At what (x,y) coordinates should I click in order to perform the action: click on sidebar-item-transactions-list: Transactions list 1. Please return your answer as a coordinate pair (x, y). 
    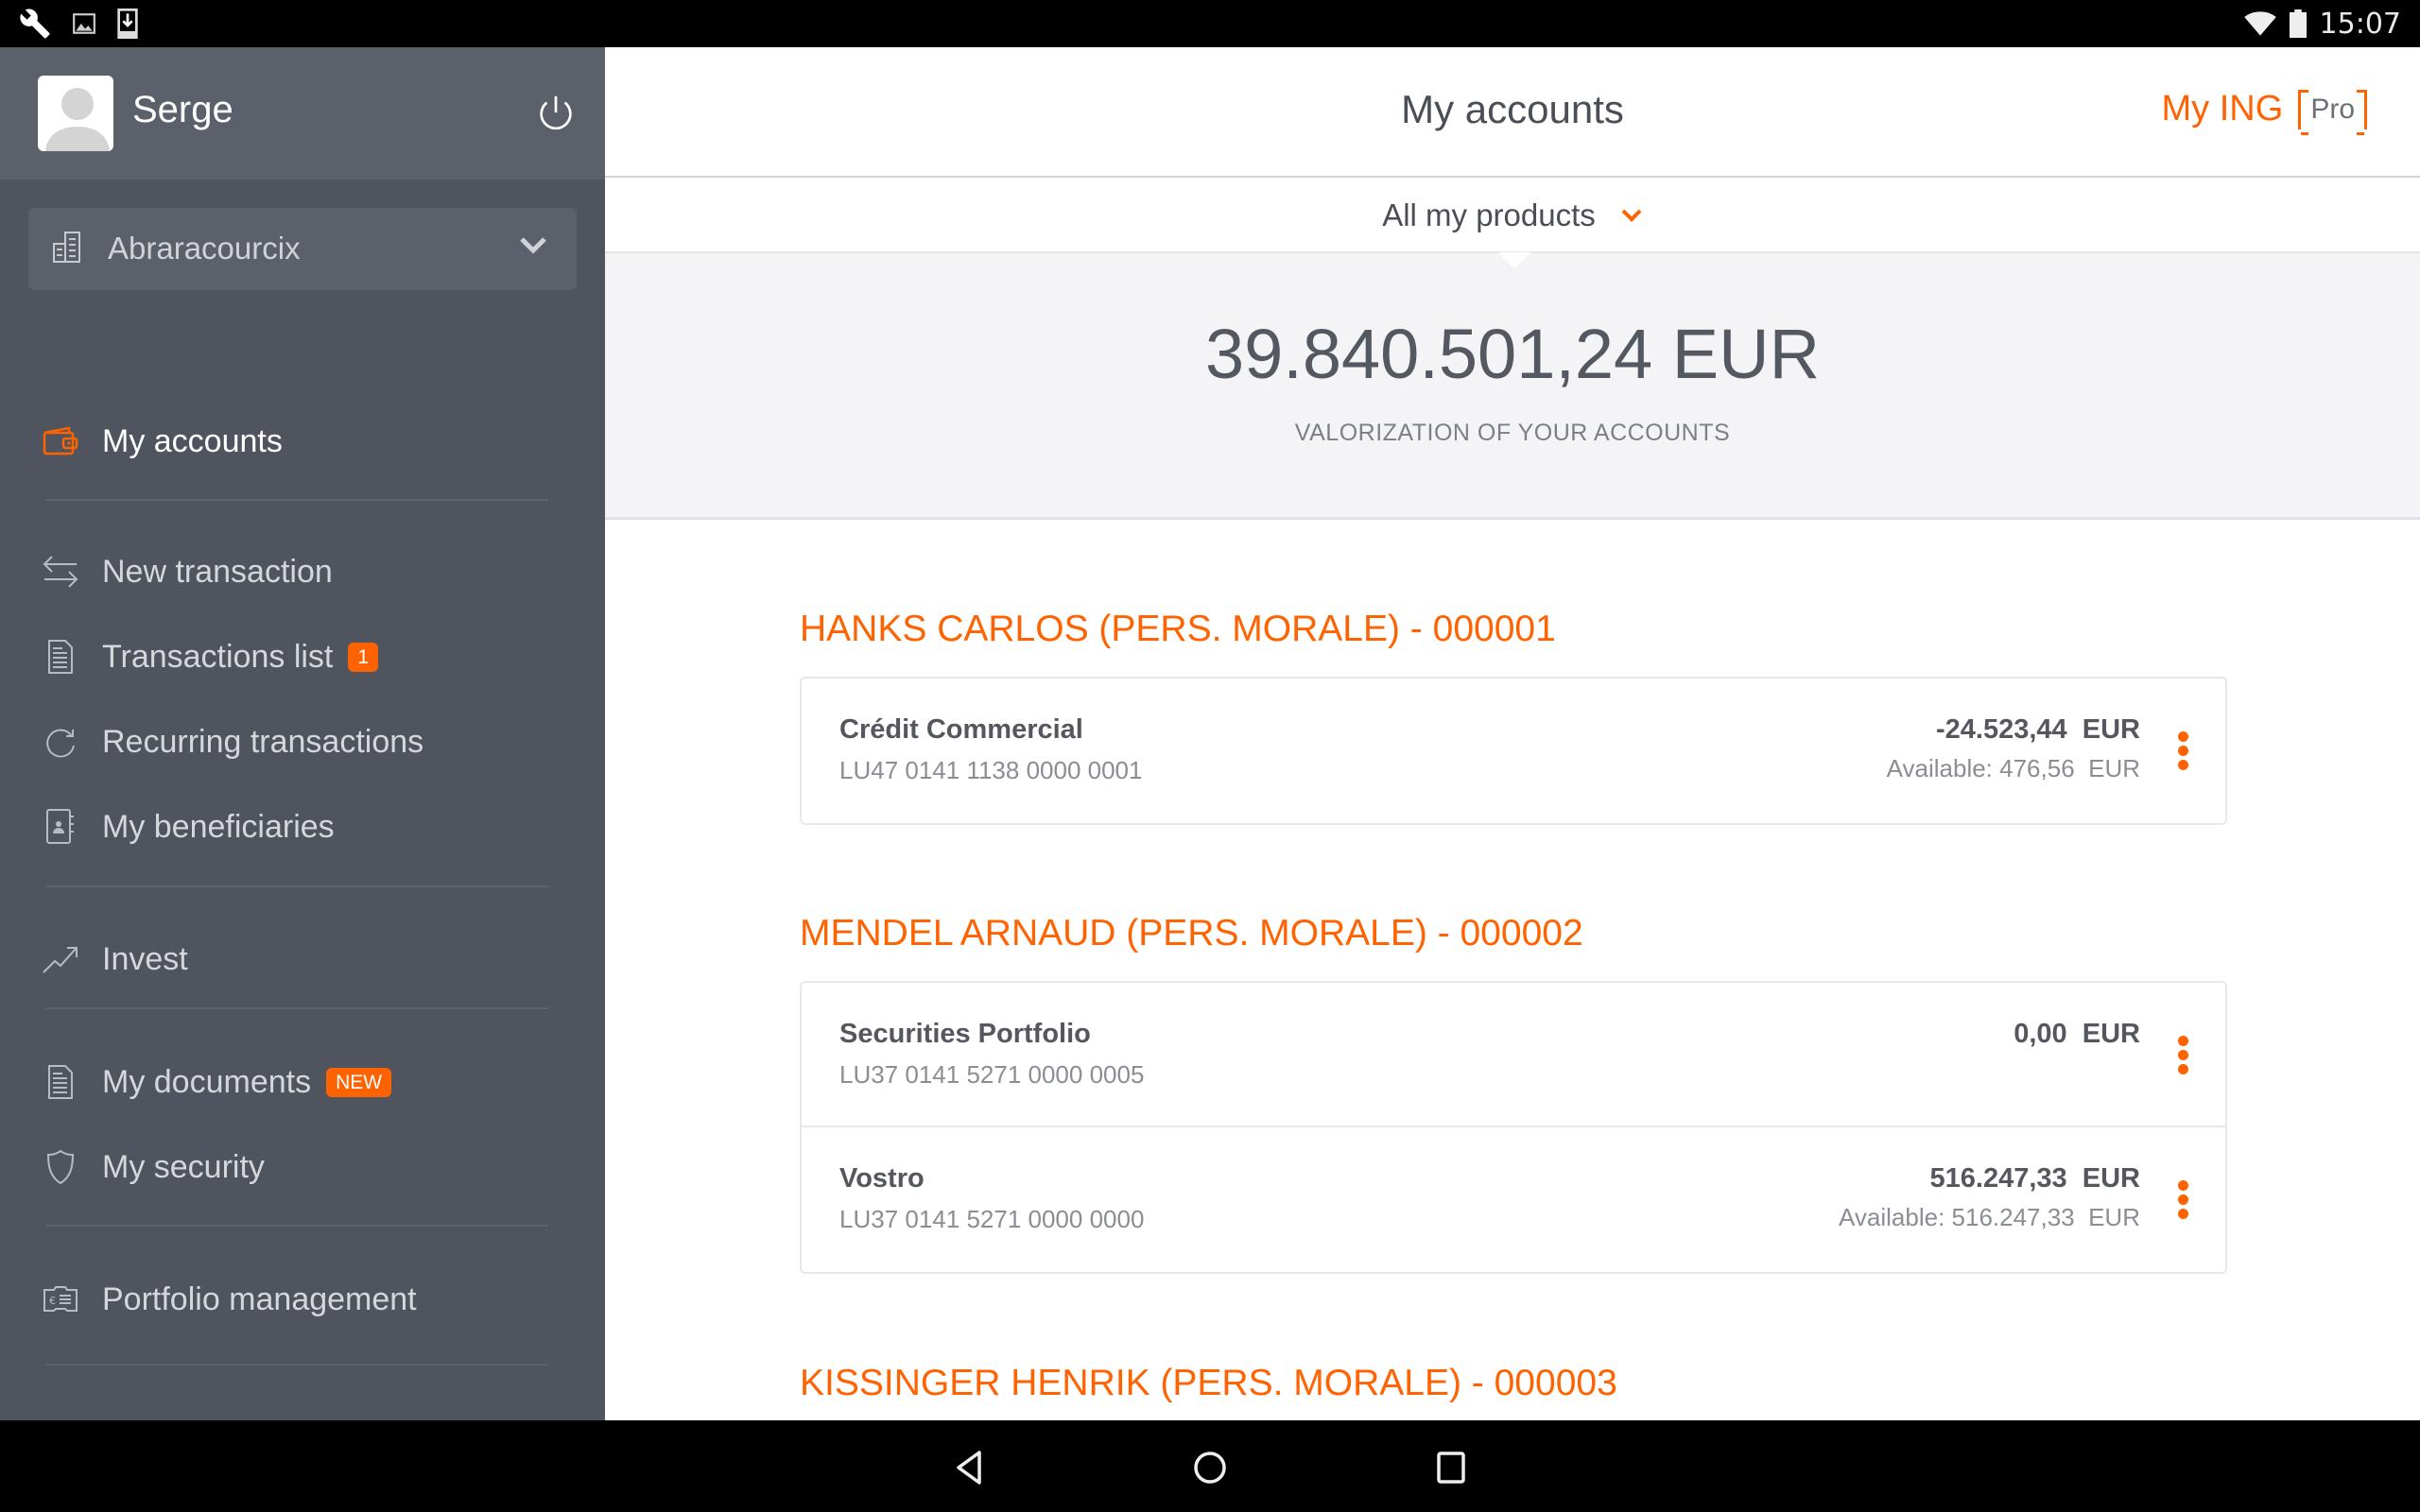
    Looking at the image, I should click on (306, 657).